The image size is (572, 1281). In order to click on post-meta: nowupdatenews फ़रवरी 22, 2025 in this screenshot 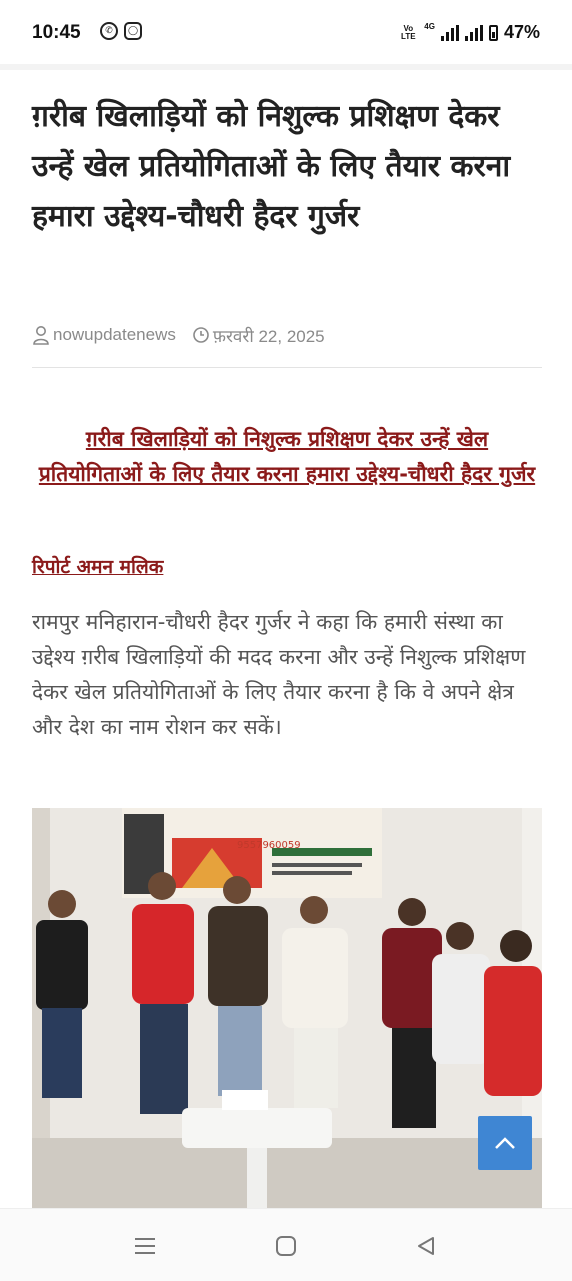, I will do `click(287, 335)`.